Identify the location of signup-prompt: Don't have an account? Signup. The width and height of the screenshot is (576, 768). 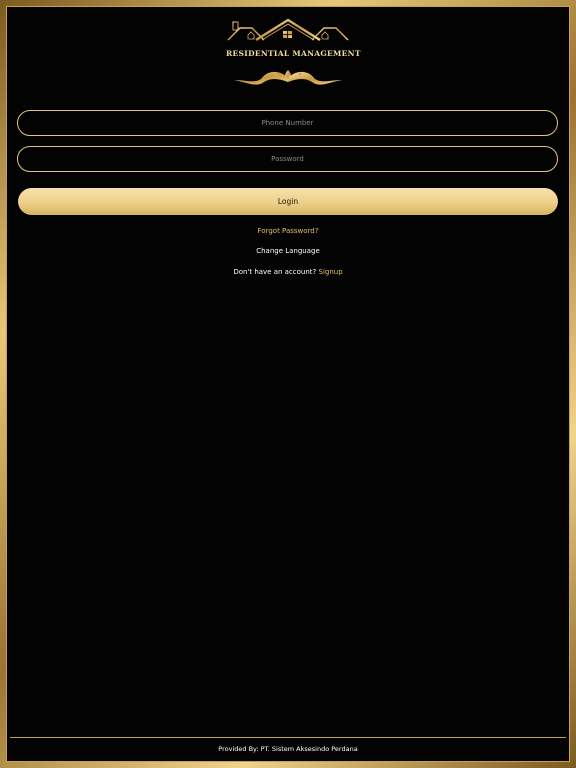
(288, 272).